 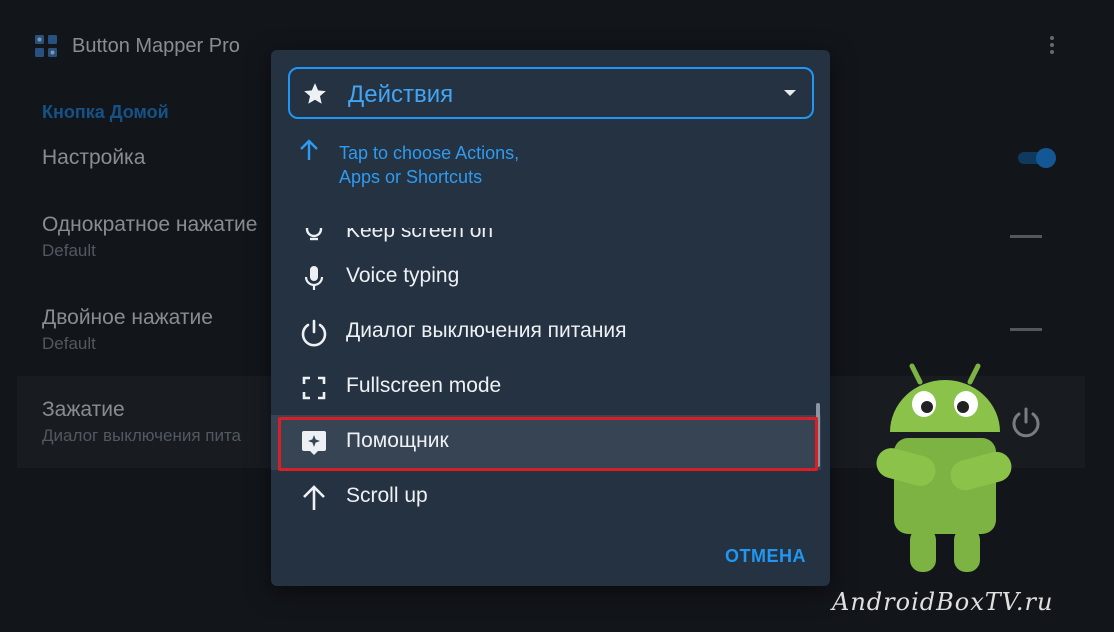 What do you see at coordinates (546, 277) in the screenshot?
I see `list-item: Voice typing` at bounding box center [546, 277].